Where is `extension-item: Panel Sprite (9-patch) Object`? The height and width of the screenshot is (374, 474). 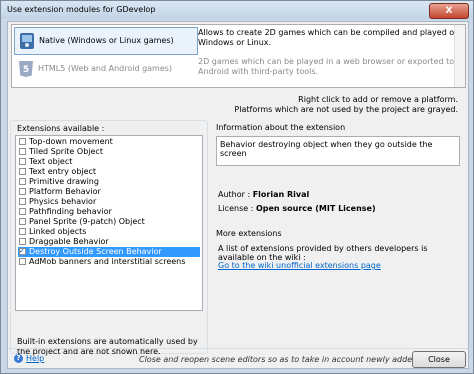
extension-item: Panel Sprite (9-patch) Object is located at coordinates (109, 222).